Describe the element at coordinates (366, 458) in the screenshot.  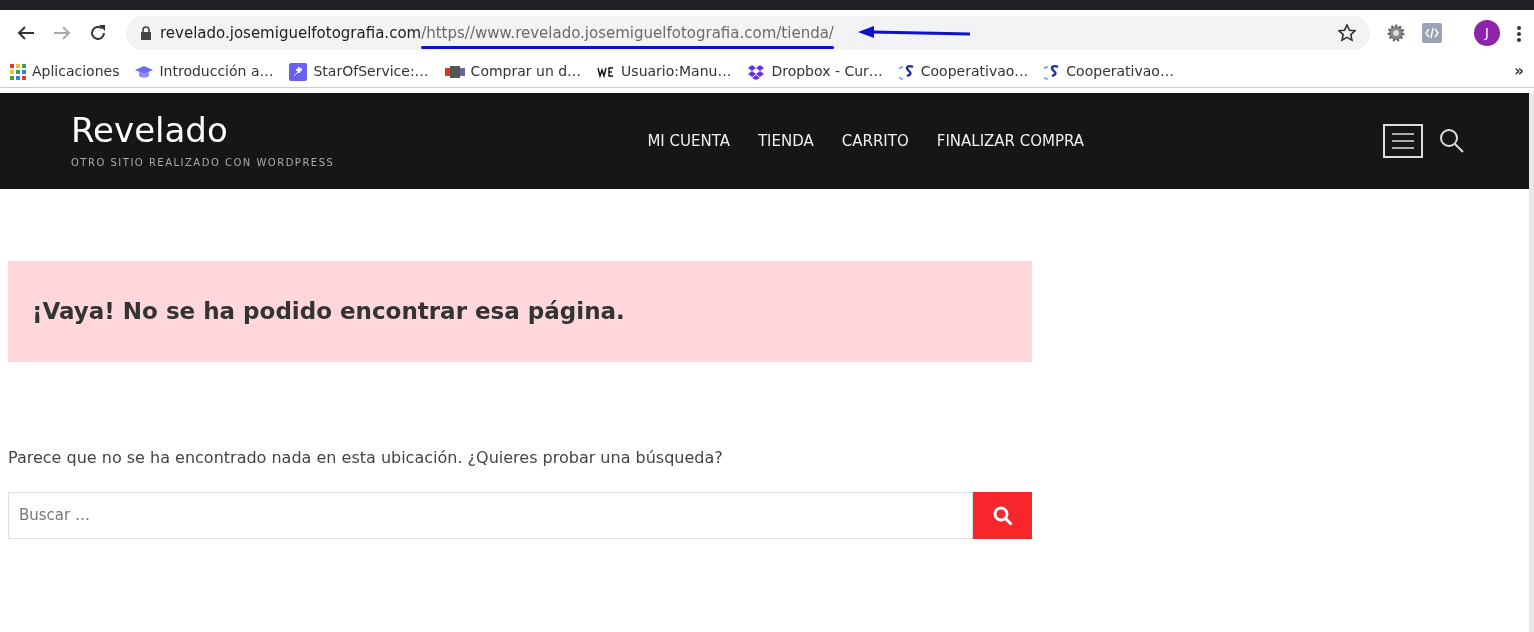
I see `not-found-message: Parece que no se ha encontrado nada en esta ubicación. ¿Quieres probar una búsqueda?` at that location.